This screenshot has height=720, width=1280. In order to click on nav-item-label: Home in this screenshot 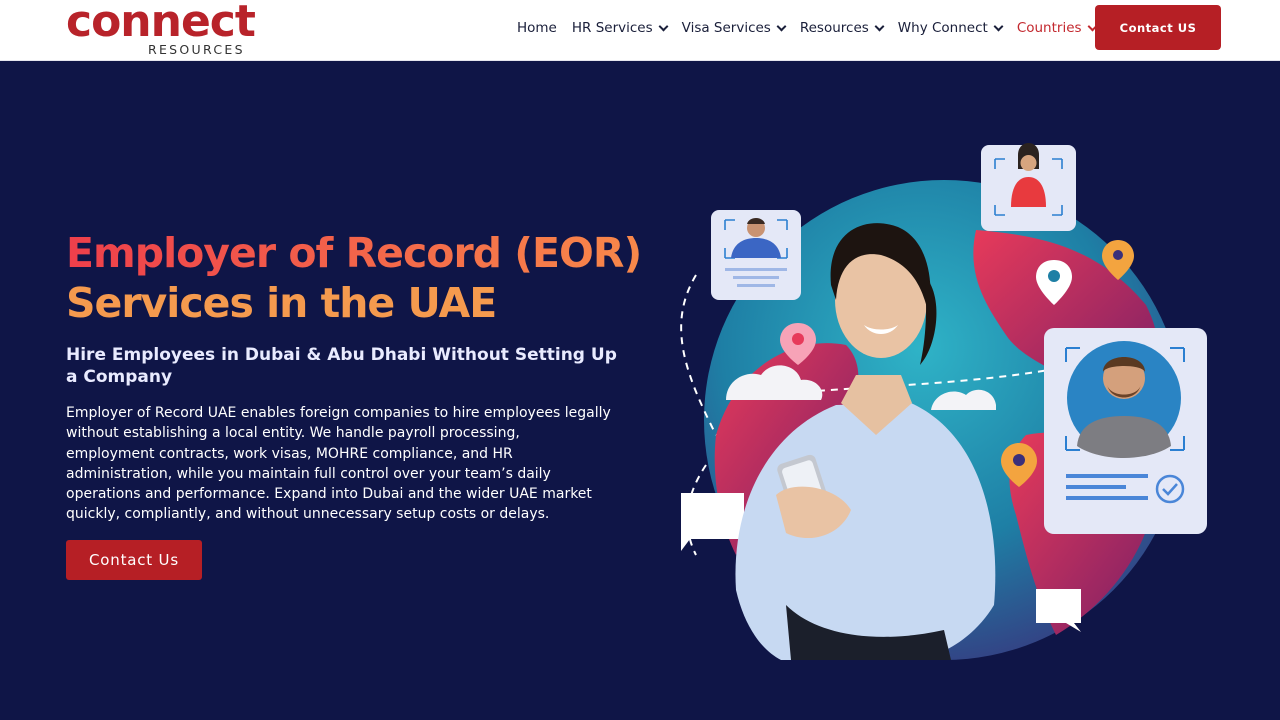, I will do `click(537, 28)`.